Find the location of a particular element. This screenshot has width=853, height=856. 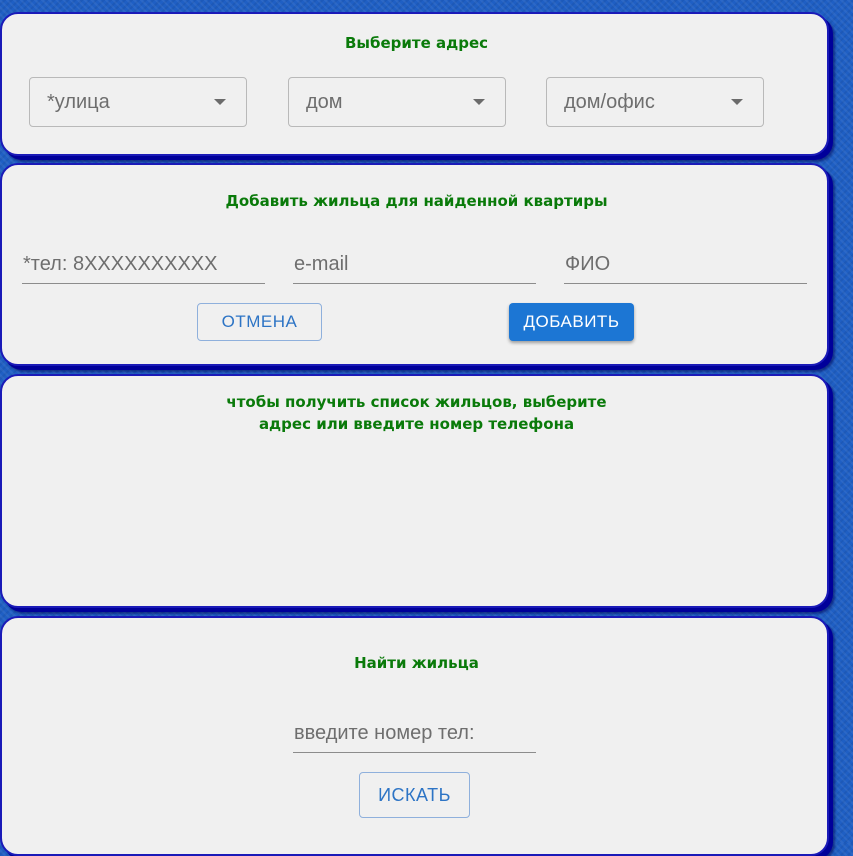

address-panel-title: Выберите адрес is located at coordinates (416, 43).